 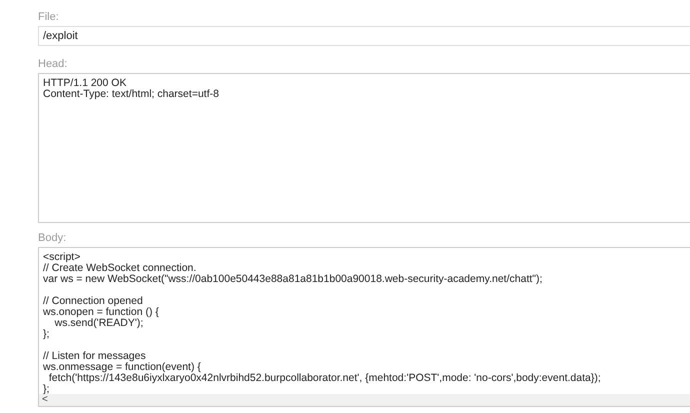 I want to click on code-line: // Create WebSocket connection., so click(x=119, y=268).